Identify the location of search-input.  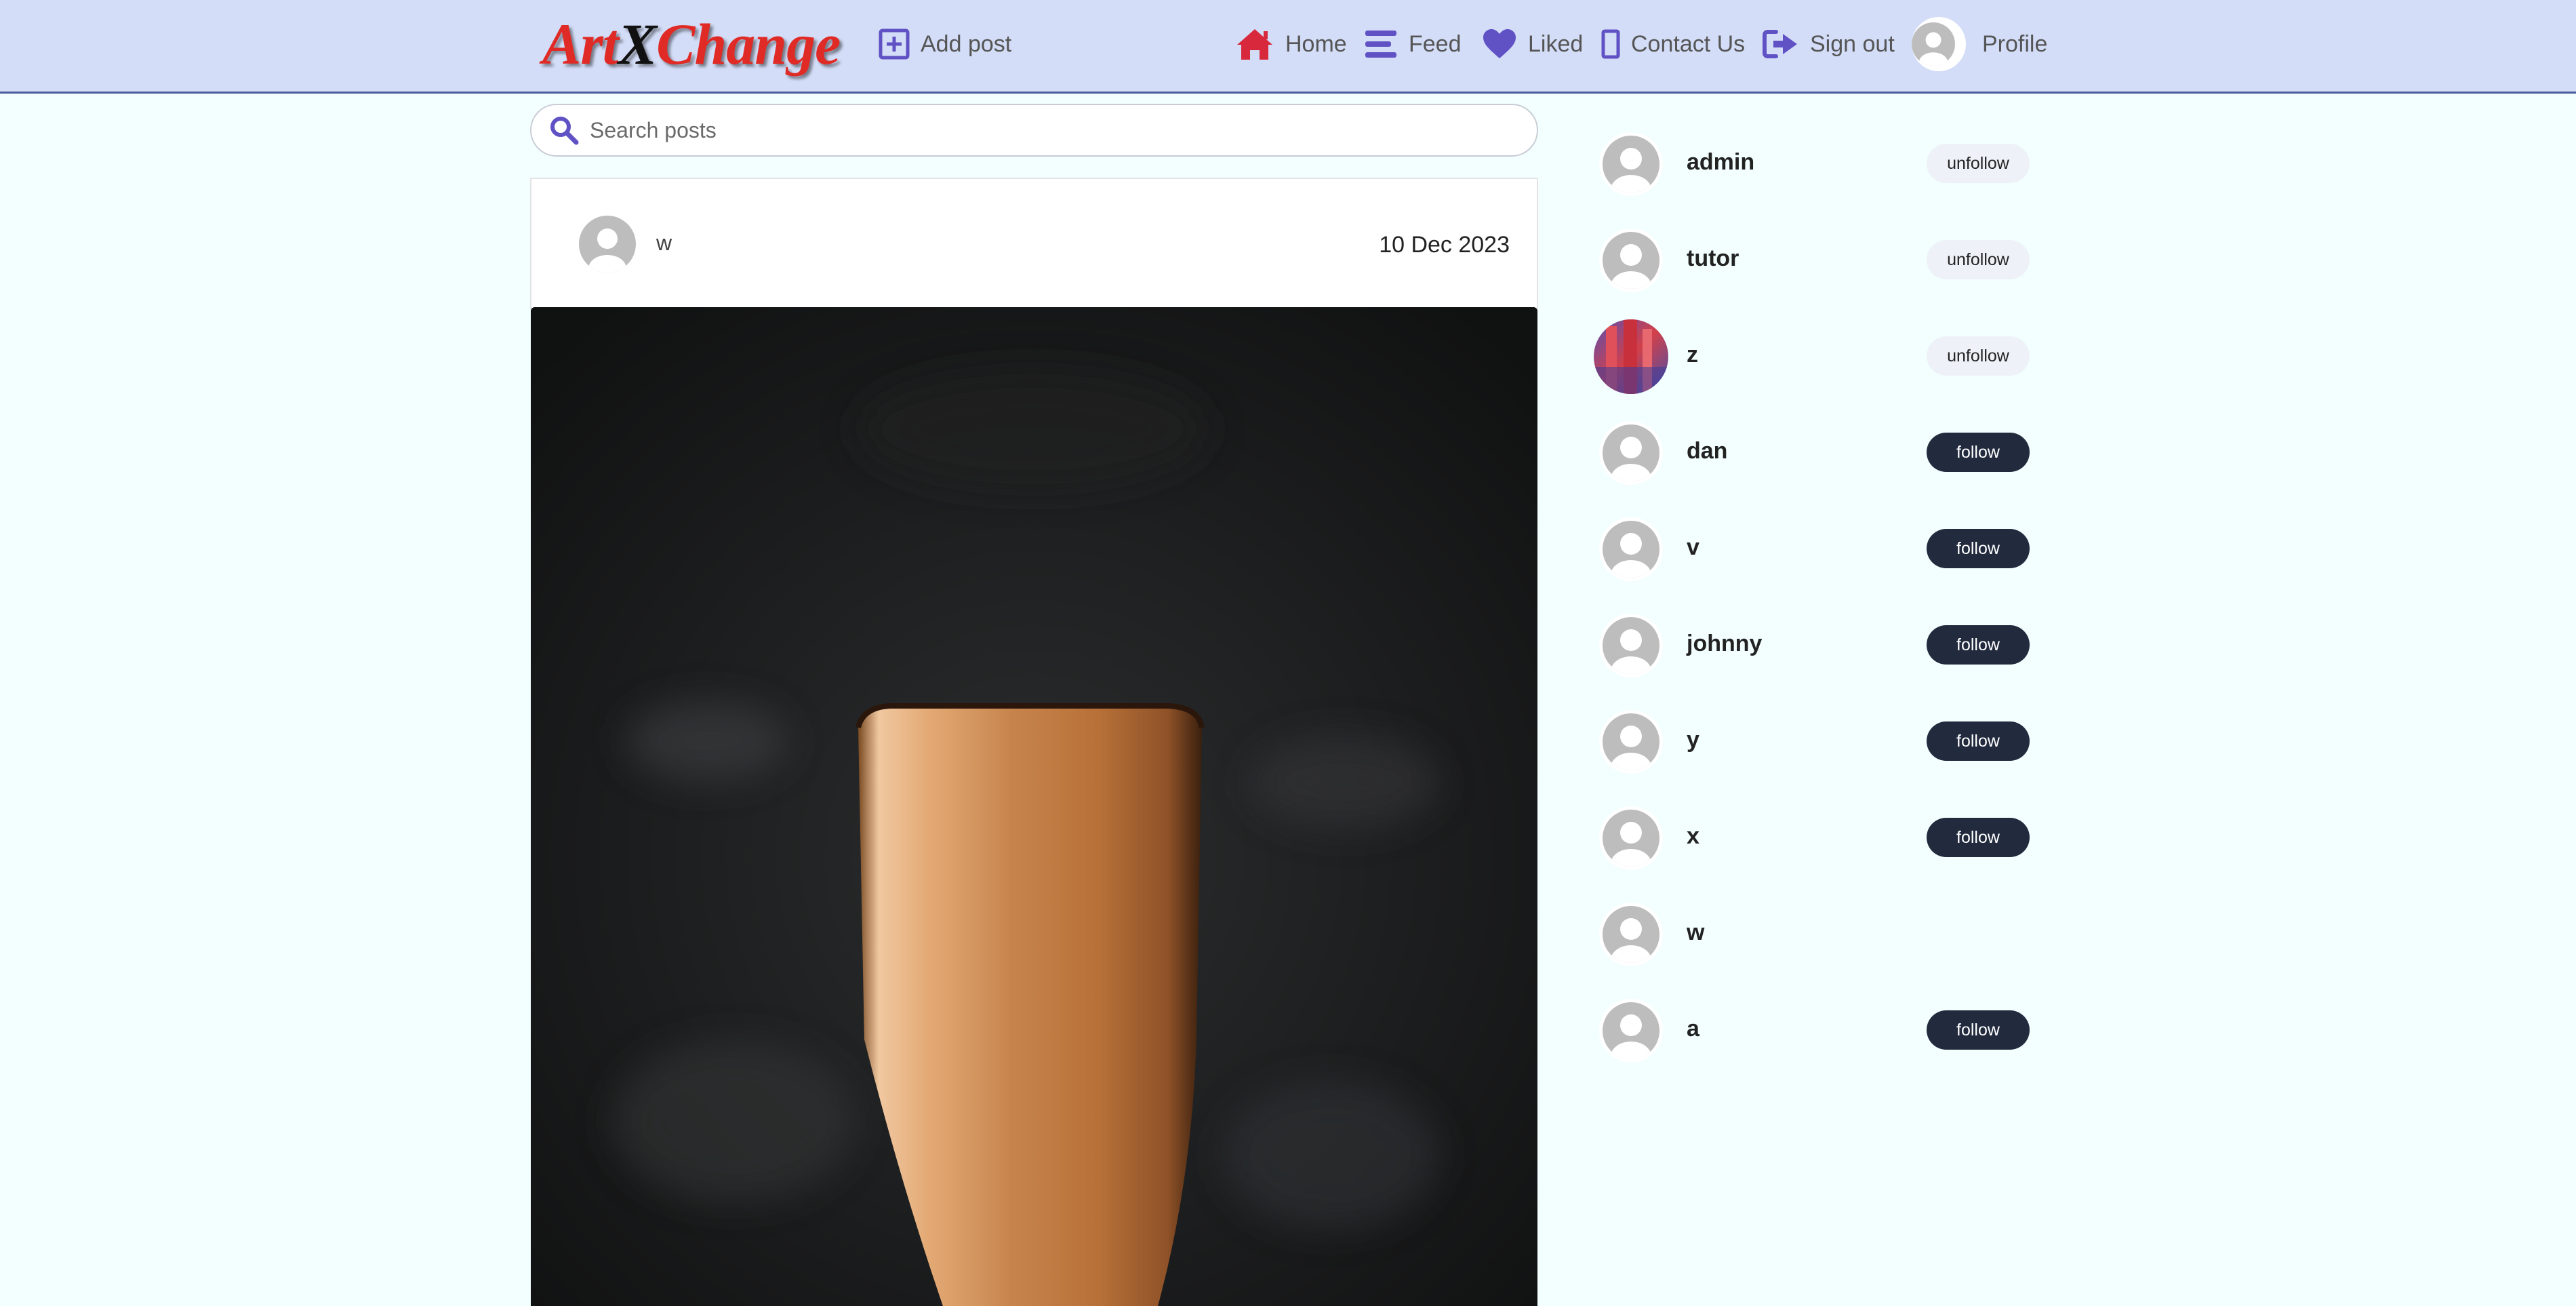
(1030, 130).